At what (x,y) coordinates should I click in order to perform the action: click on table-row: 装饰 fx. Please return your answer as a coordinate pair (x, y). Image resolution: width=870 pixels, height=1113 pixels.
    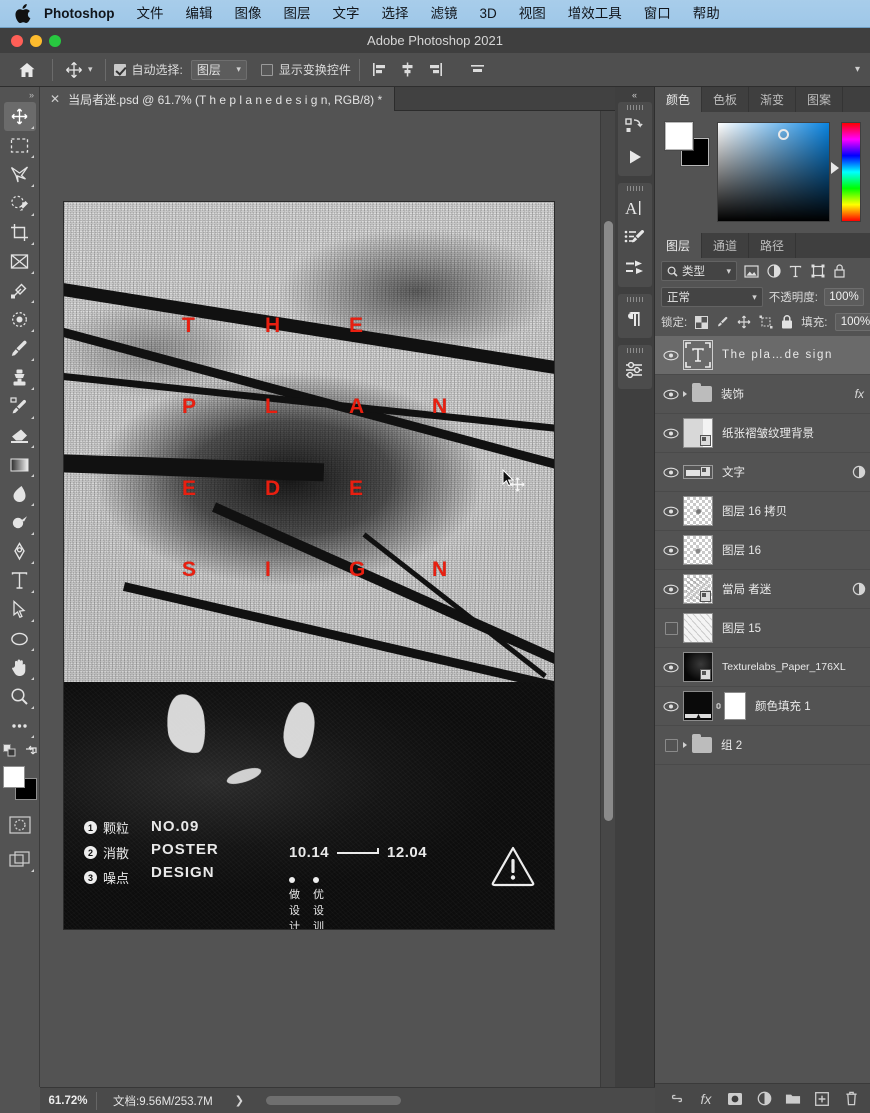
    Looking at the image, I should click on (762, 394).